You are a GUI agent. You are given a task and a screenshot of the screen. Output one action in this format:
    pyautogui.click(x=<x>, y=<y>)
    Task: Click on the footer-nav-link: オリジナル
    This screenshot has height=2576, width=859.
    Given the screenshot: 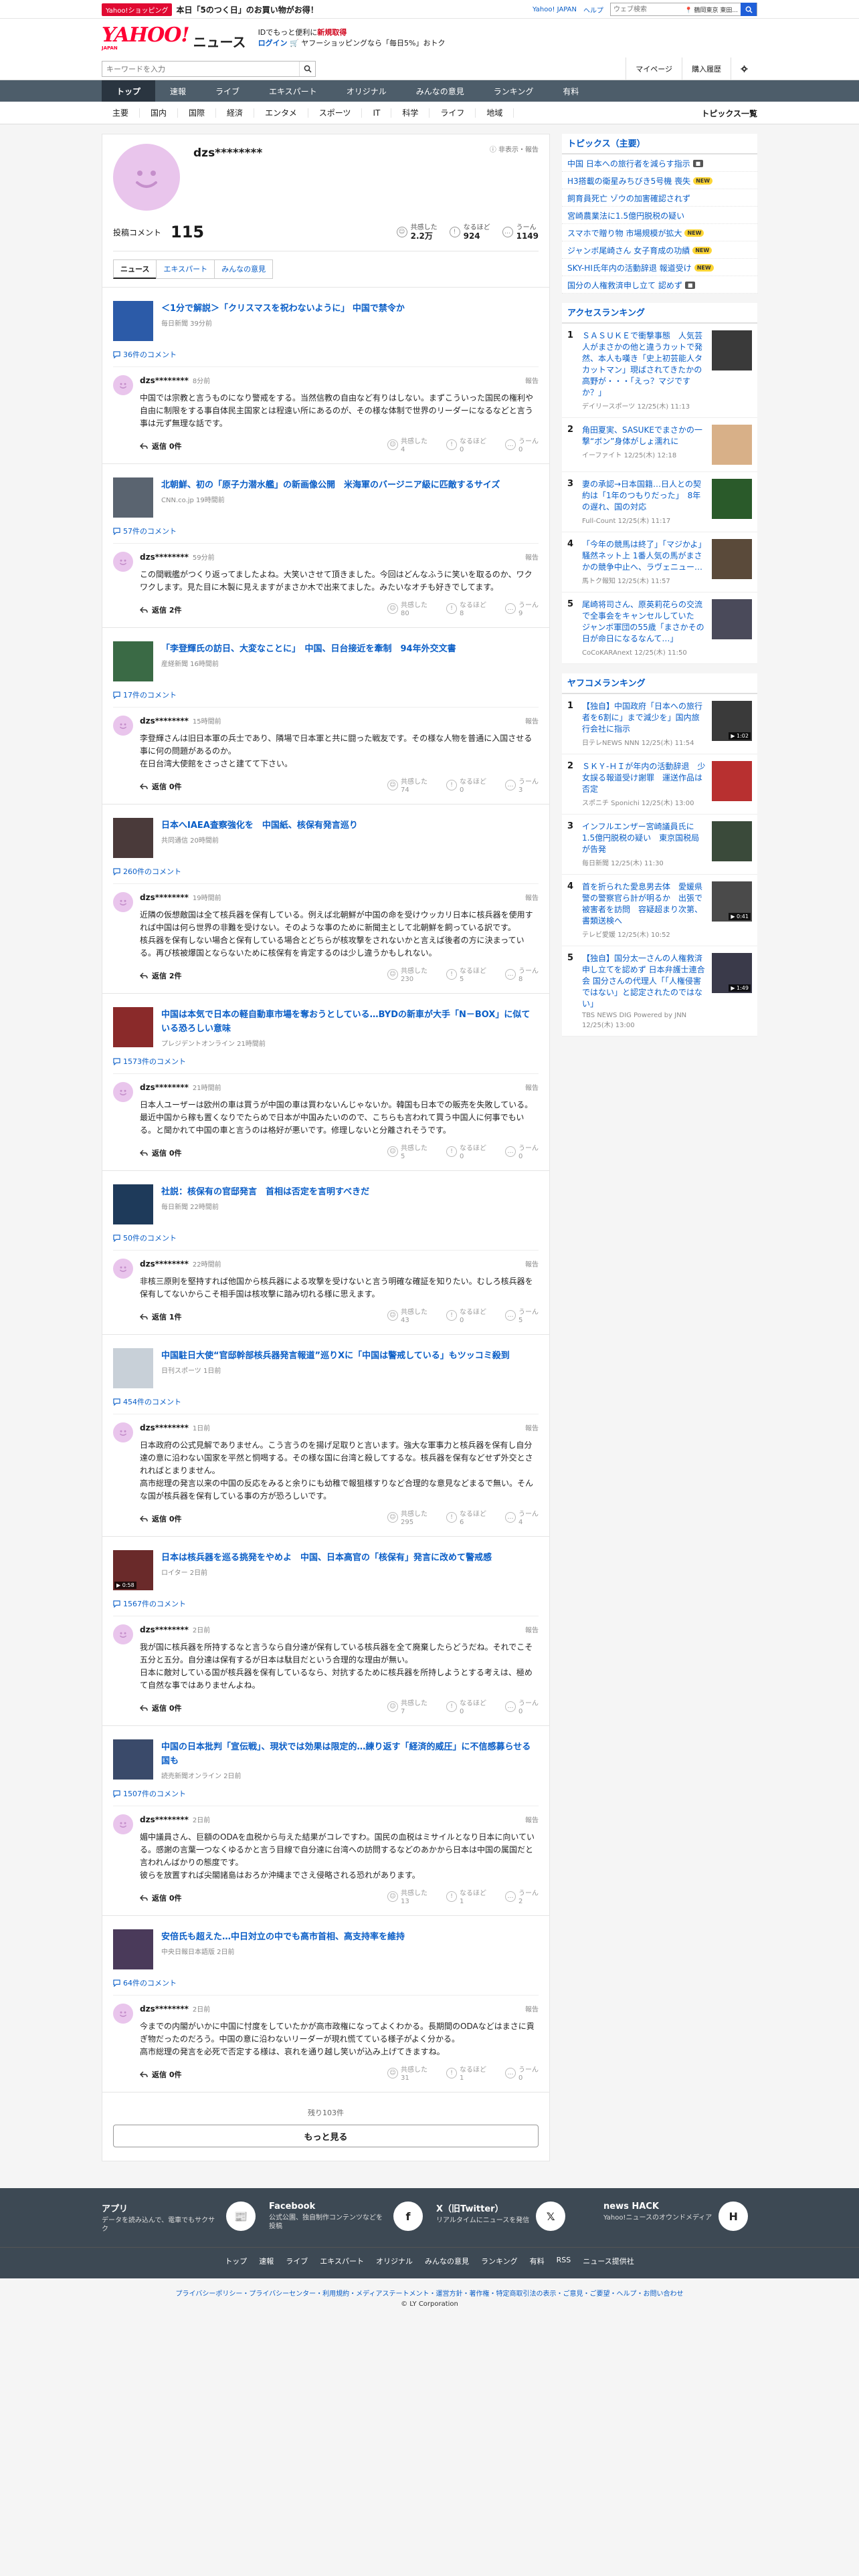 What is the action you would take?
    pyautogui.click(x=394, y=2261)
    